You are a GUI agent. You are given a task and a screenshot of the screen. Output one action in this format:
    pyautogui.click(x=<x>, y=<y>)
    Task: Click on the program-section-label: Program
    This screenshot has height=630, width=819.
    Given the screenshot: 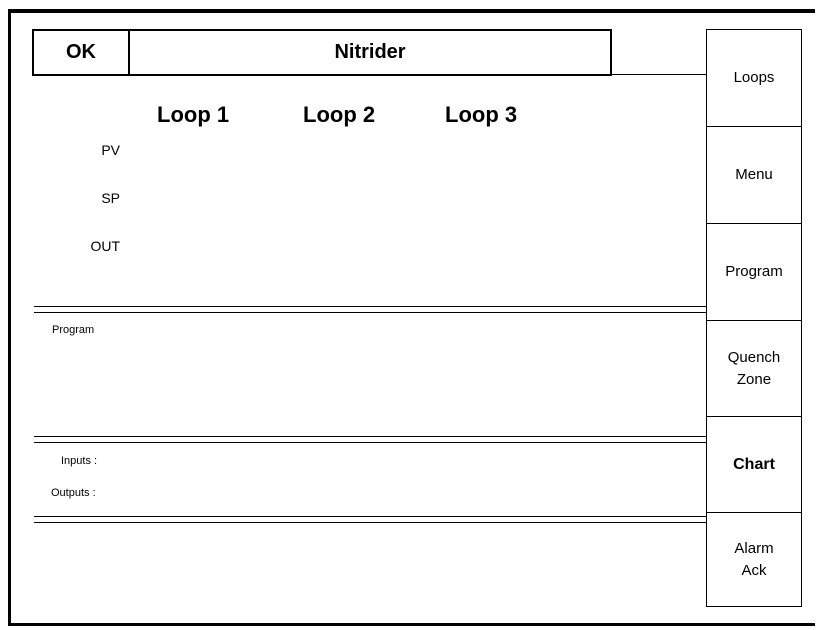 What is the action you would take?
    pyautogui.click(x=73, y=330)
    